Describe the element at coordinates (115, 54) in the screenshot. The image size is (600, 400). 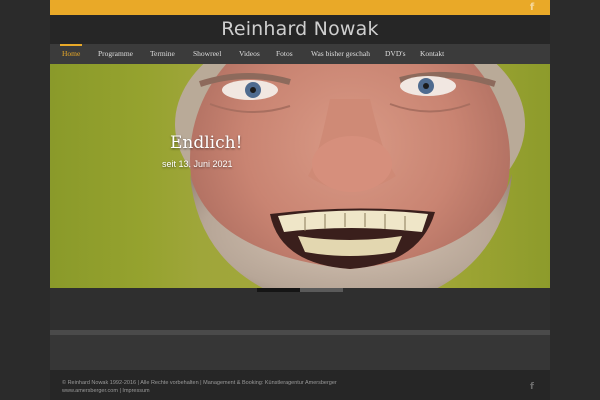
I see `nav-item-programme: Programme` at that location.